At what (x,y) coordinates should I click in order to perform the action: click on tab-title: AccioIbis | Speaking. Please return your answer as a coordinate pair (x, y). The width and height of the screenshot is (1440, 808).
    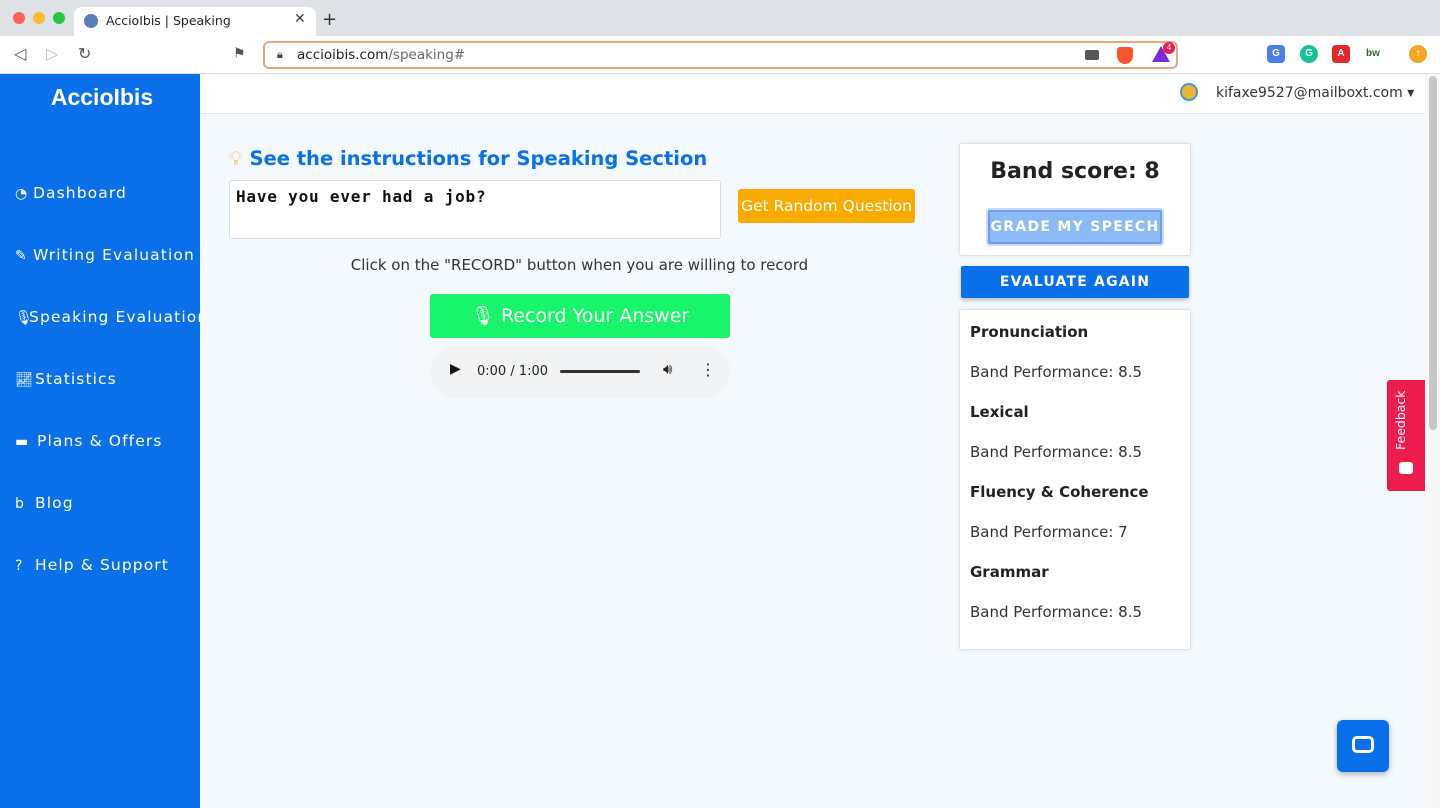
    Looking at the image, I should click on (168, 20).